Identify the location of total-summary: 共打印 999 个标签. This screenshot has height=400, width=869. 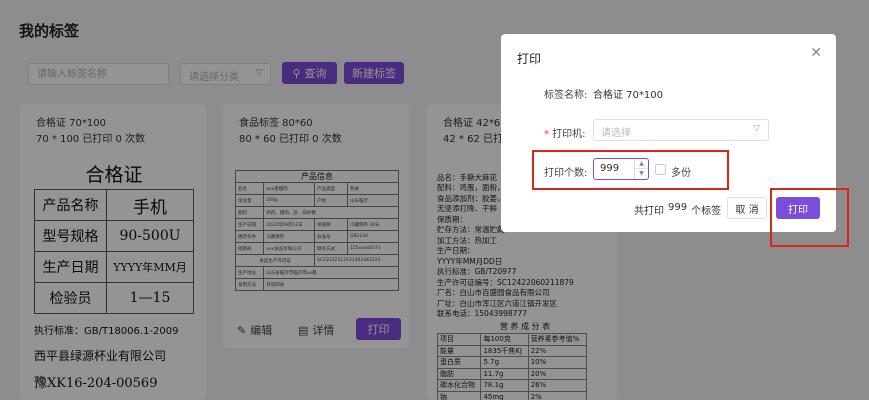
(677, 209).